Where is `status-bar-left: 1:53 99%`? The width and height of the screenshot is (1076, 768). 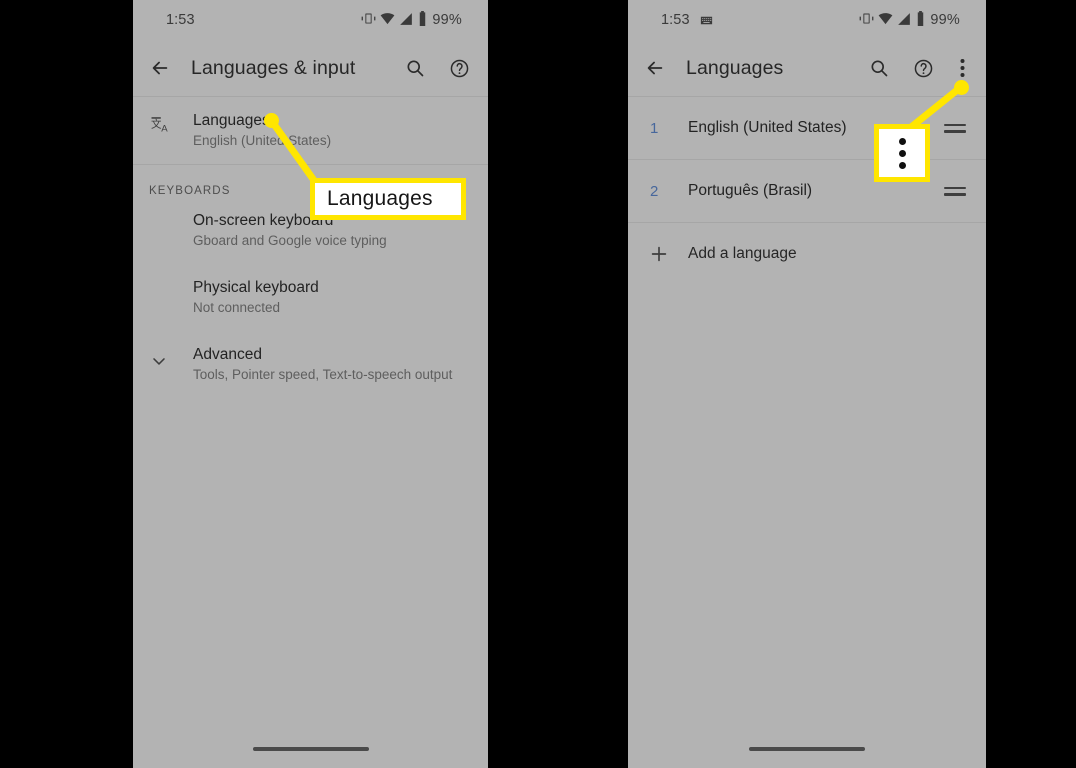 status-bar-left: 1:53 99% is located at coordinates (310, 20).